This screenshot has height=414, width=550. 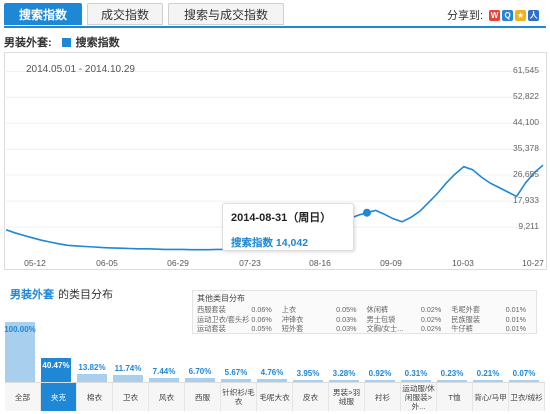 I want to click on distribution-bar-label: 40.47%, so click(x=56, y=365).